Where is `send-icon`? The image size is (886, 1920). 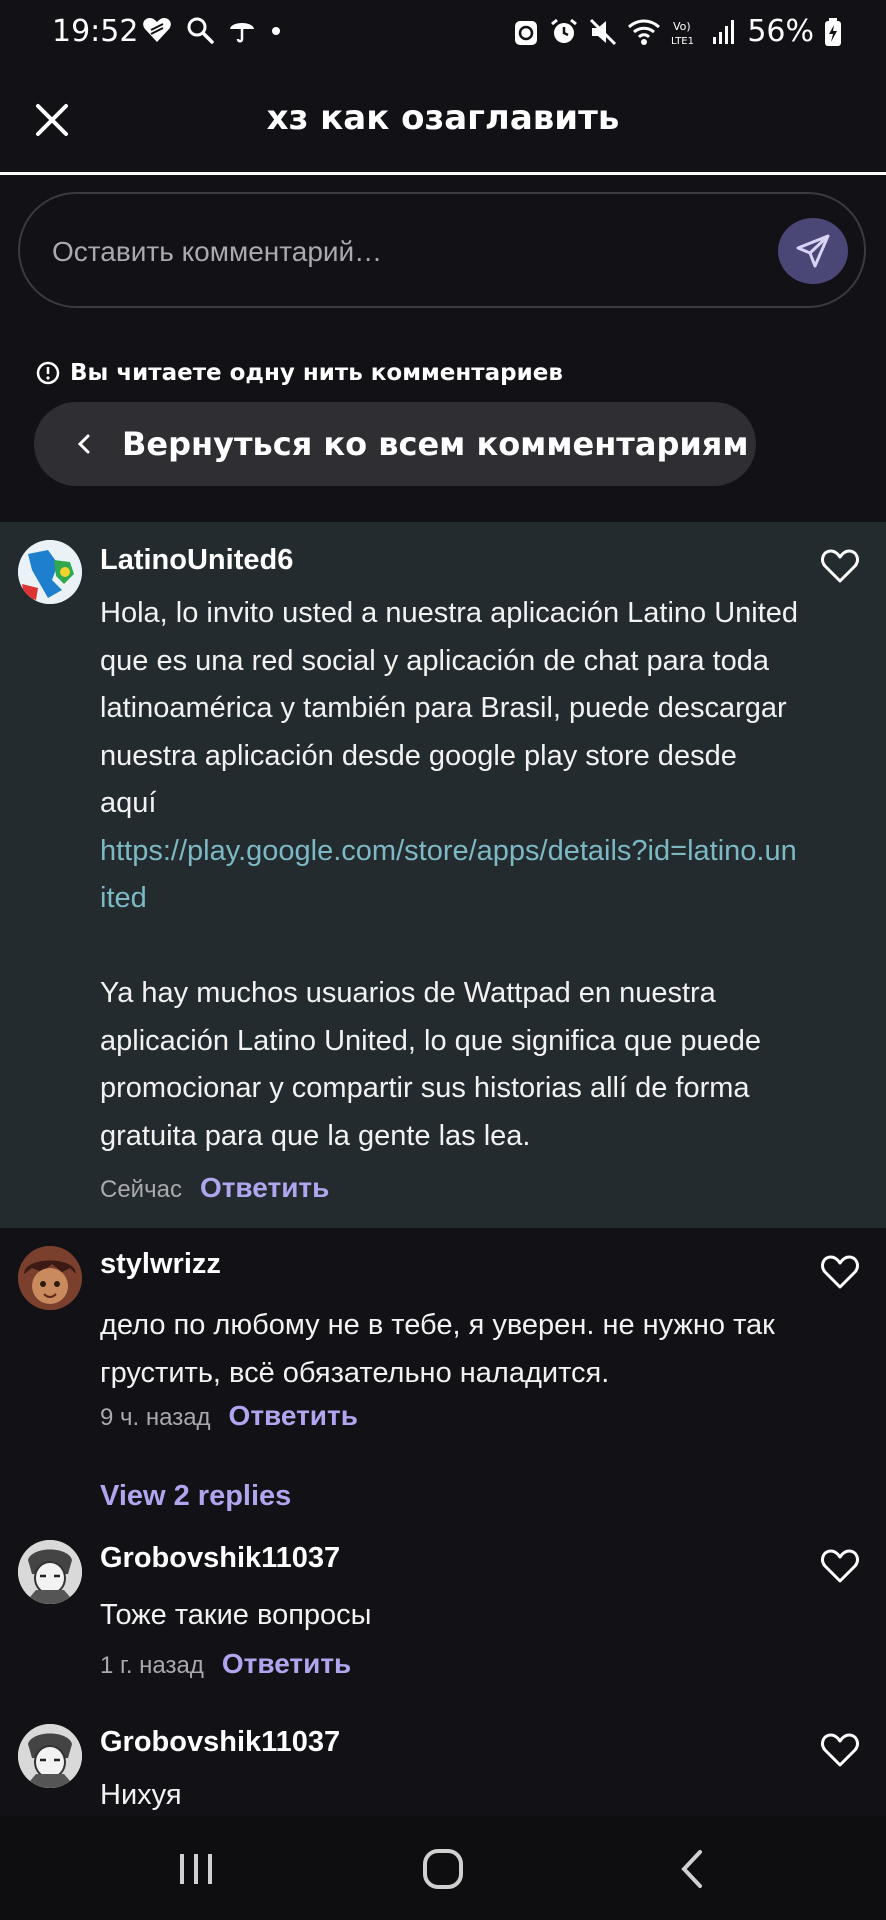
send-icon is located at coordinates (813, 251).